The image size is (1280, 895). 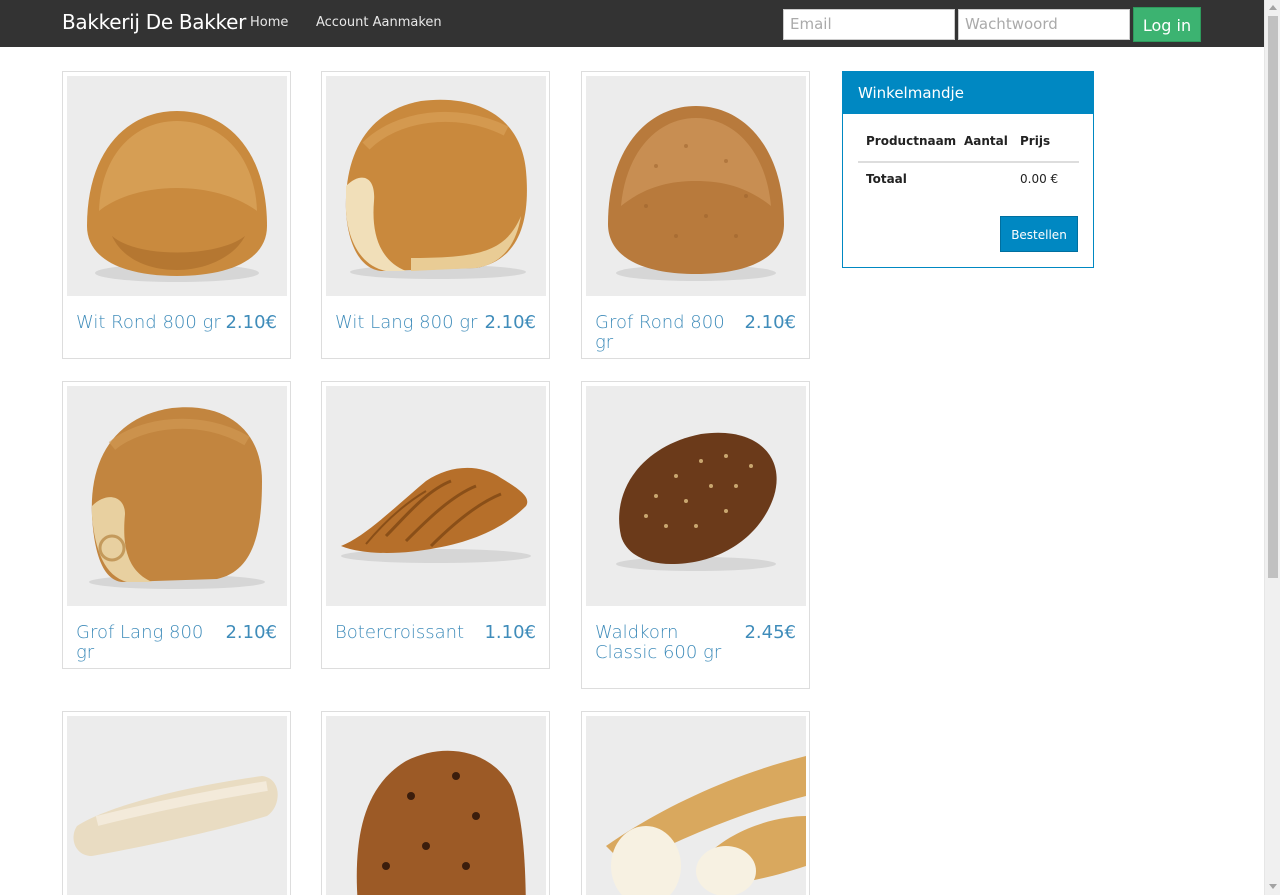 What do you see at coordinates (177, 186) in the screenshot?
I see `product-image-round-white-bread` at bounding box center [177, 186].